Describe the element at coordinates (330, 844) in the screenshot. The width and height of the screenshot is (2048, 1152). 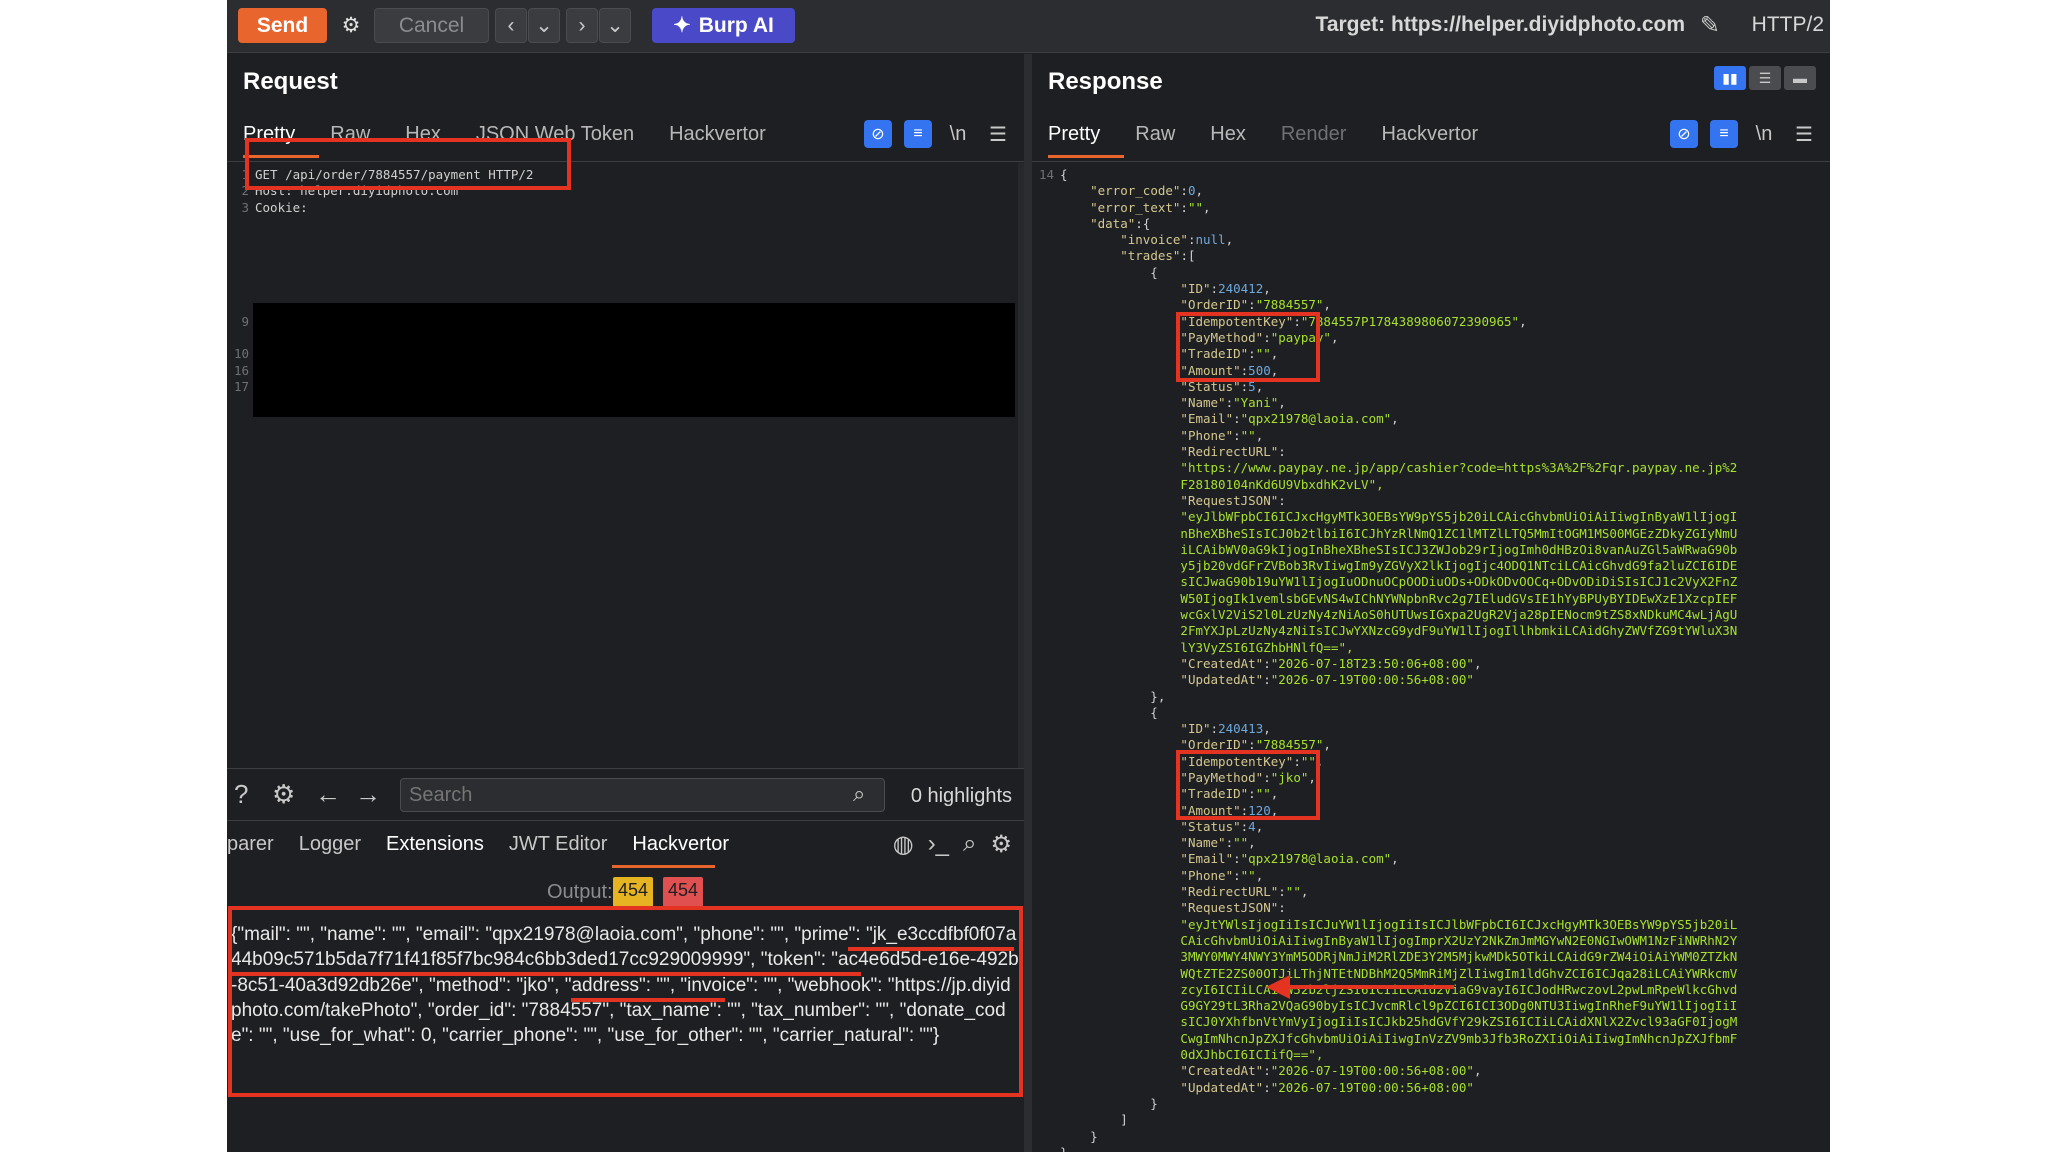
I see `tool-tab-logger: Logger` at that location.